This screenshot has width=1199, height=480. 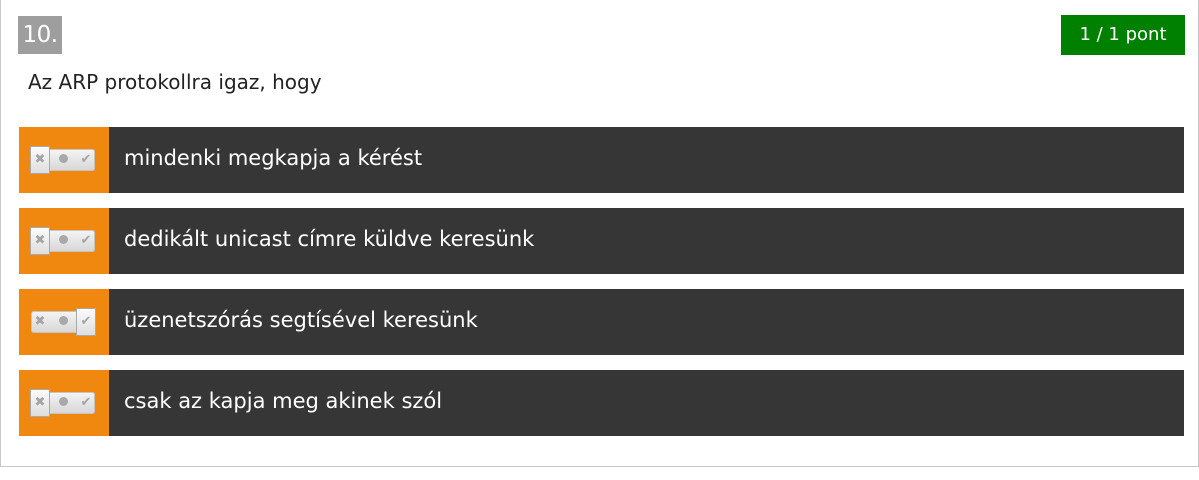 I want to click on answer-option: ✖ ✔ ✖ mindenki megkapja a kérést, so click(x=601, y=160).